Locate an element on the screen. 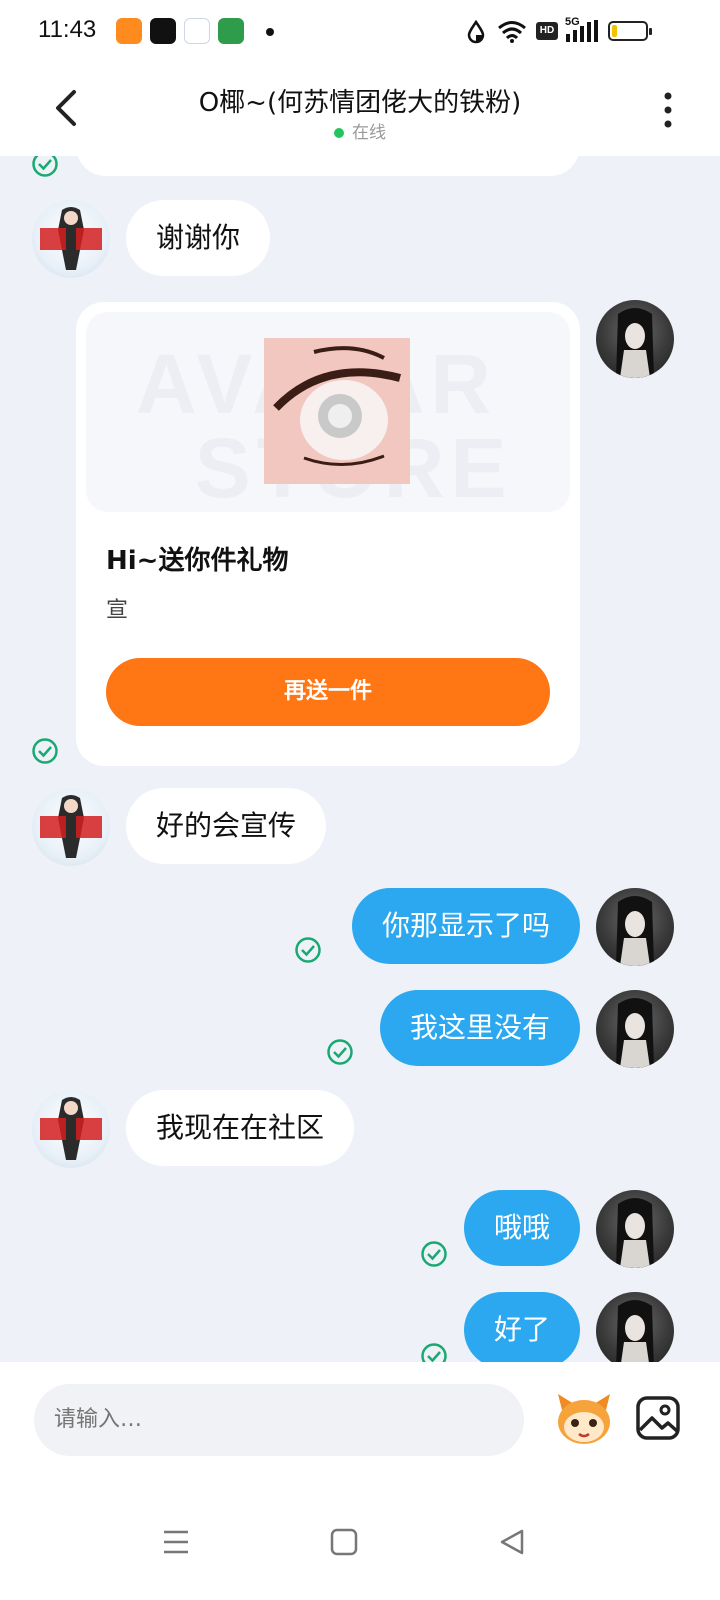 This screenshot has width=720, height=1600. online-dot is located at coordinates (339, 133).